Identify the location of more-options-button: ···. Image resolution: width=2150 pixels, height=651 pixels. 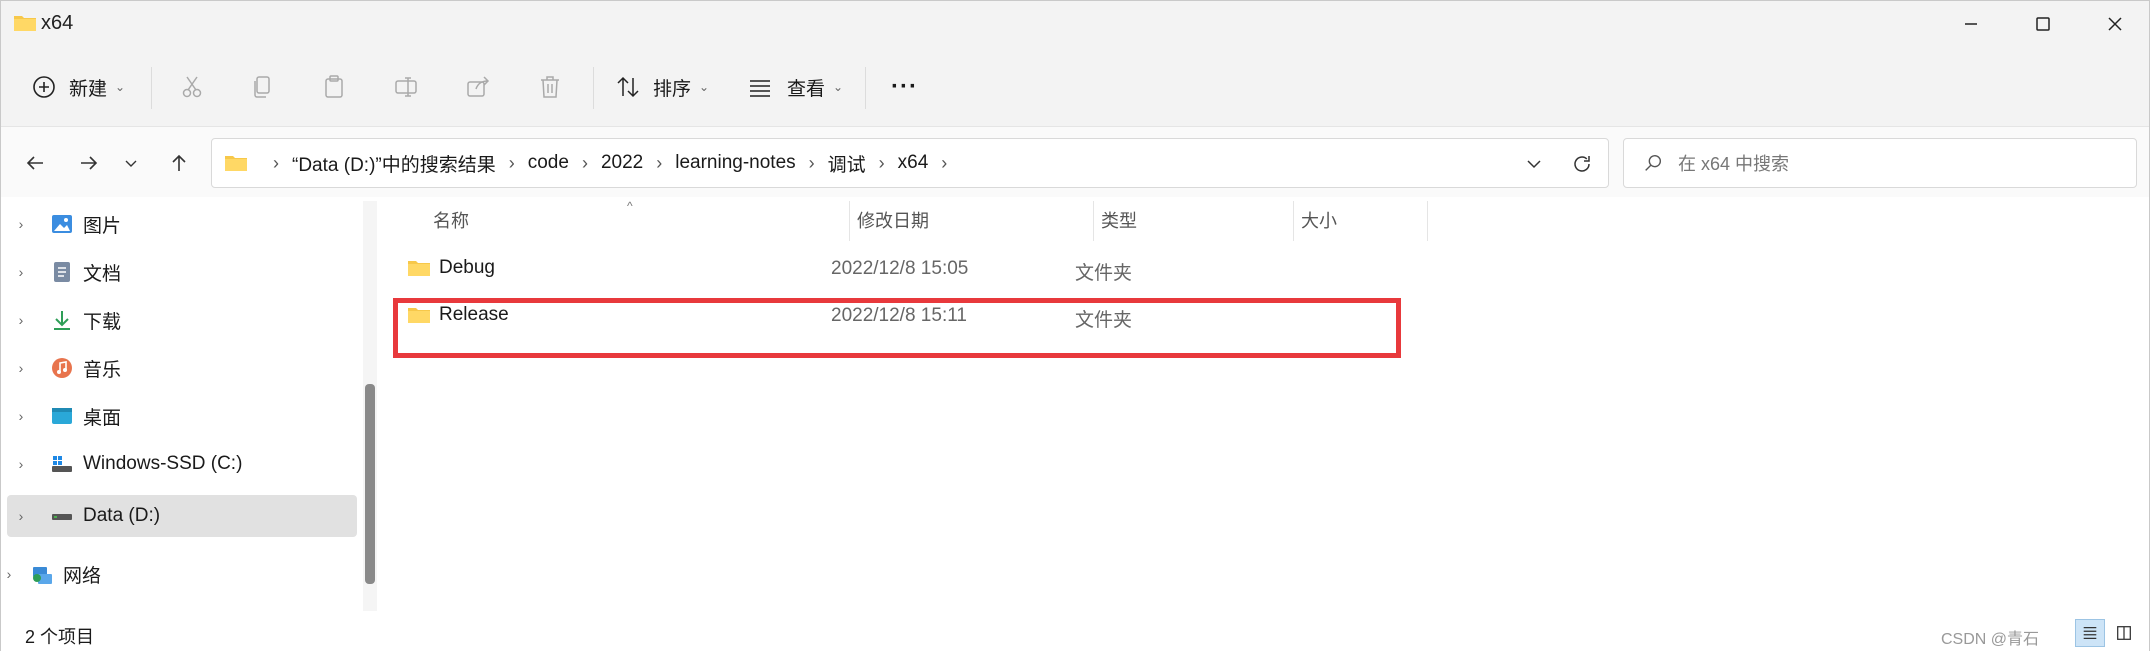
(904, 87).